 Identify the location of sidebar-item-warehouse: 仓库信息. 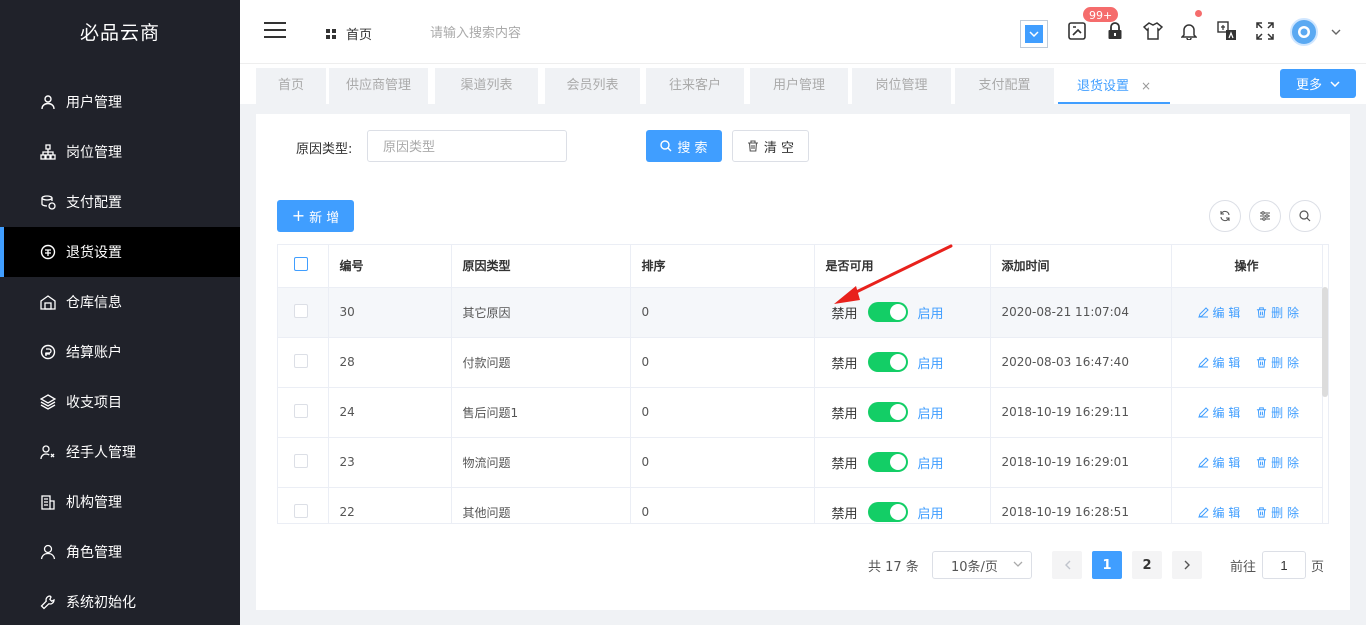
(120, 302).